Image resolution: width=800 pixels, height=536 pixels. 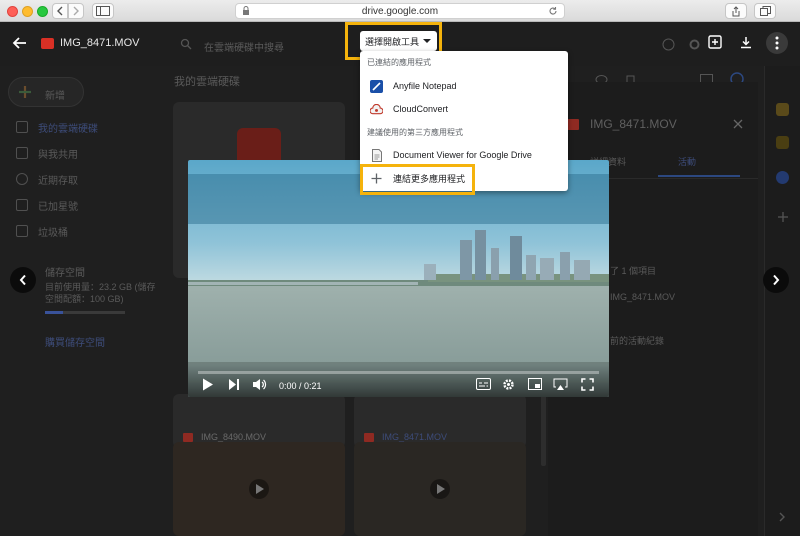 I want to click on clock-icon, so click(x=22, y=179).